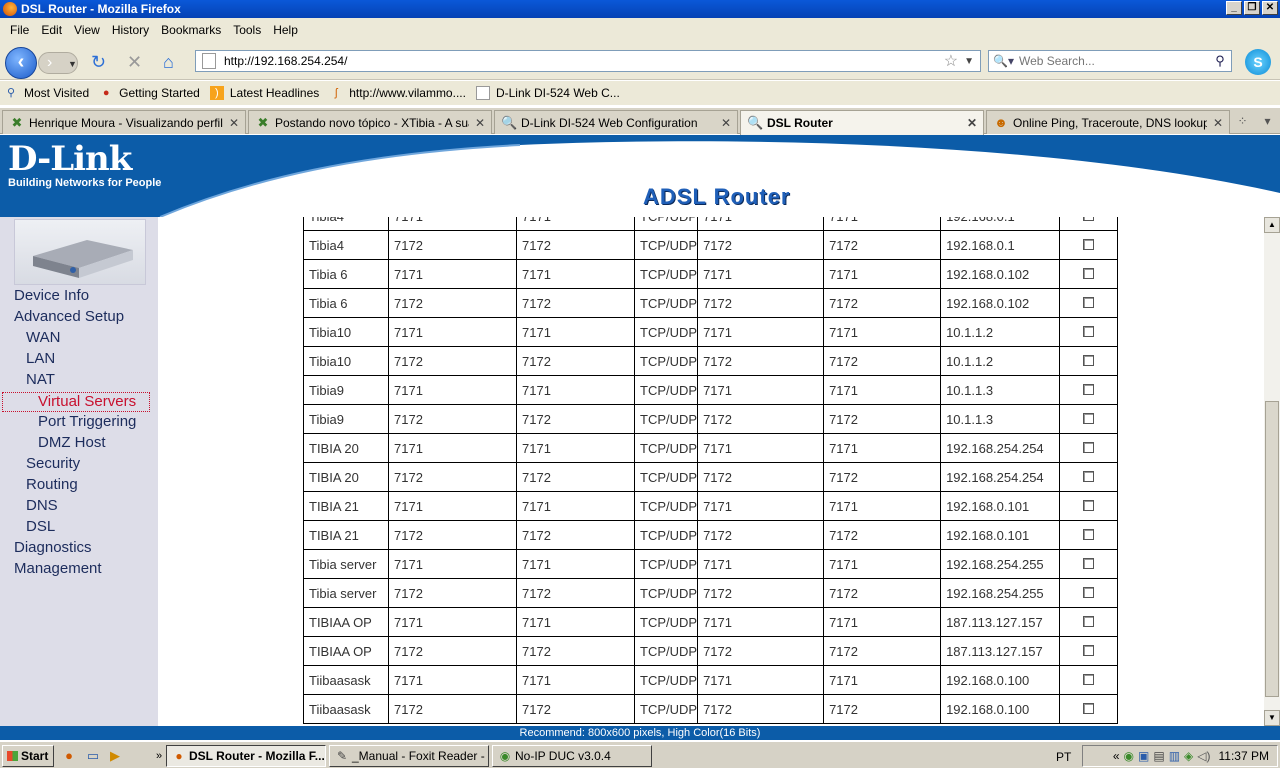 Image resolution: width=1280 pixels, height=768 pixels. I want to click on media-quicklaunch-icon: ▶, so click(115, 756).